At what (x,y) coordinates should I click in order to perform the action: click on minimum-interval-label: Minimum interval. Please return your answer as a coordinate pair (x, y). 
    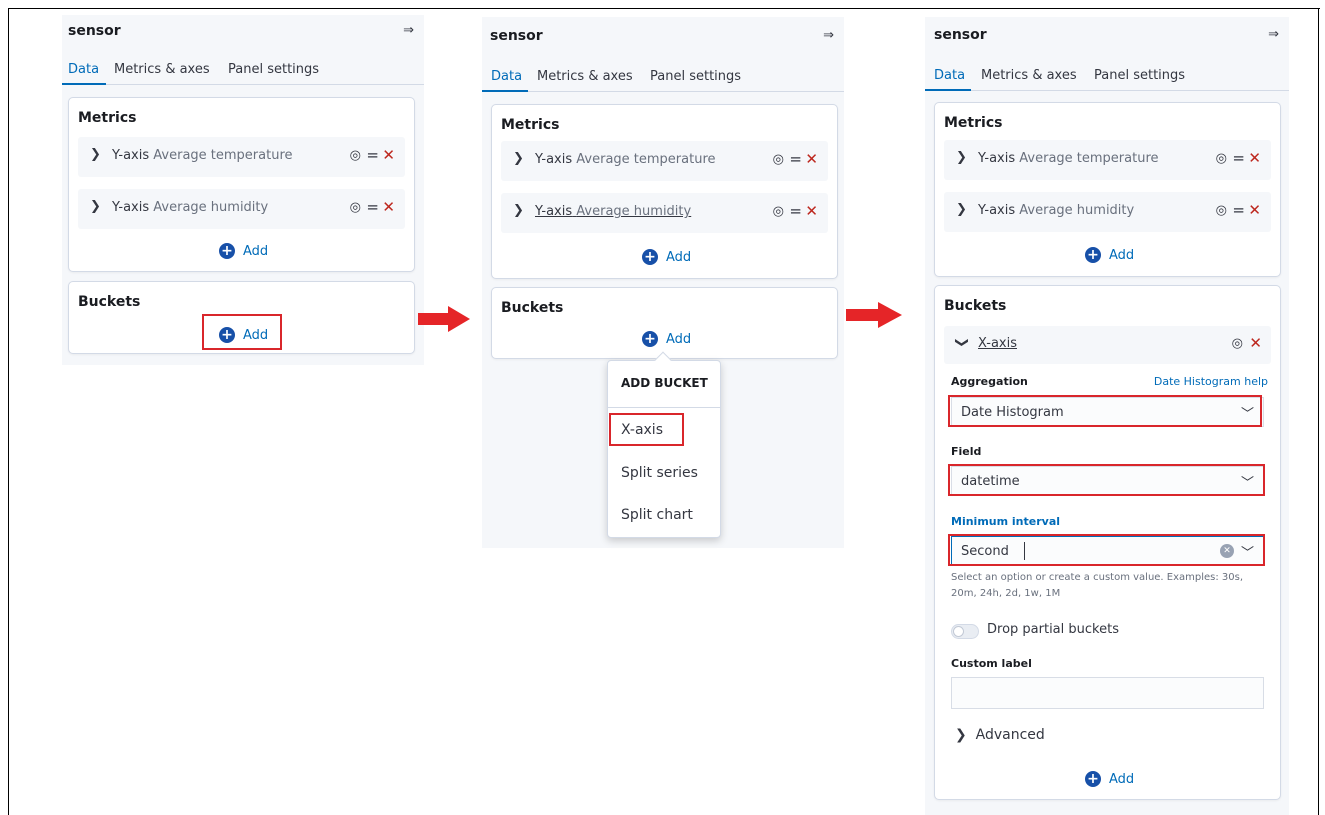
    Looking at the image, I should click on (1006, 521).